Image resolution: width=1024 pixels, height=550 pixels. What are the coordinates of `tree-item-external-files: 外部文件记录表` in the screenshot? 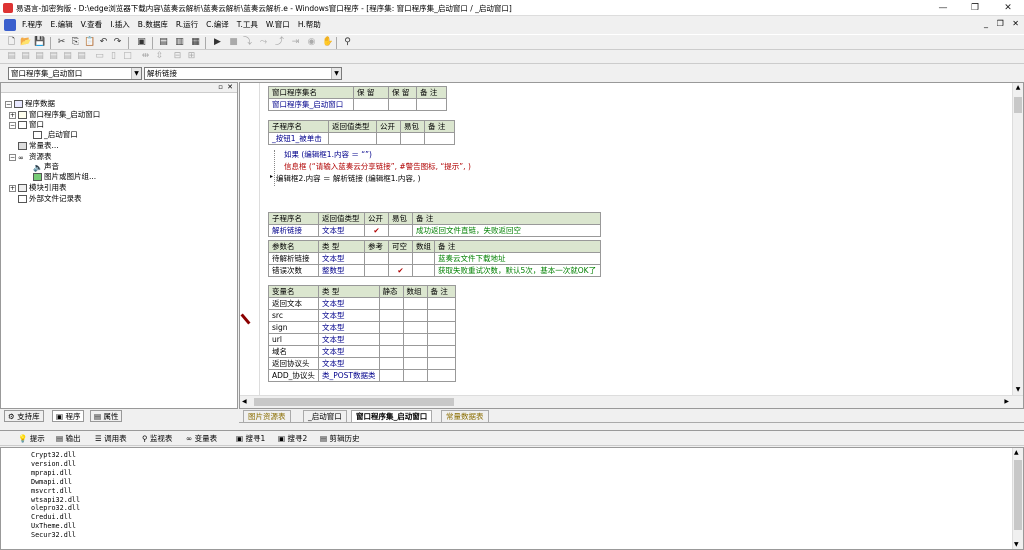 It's located at (50, 199).